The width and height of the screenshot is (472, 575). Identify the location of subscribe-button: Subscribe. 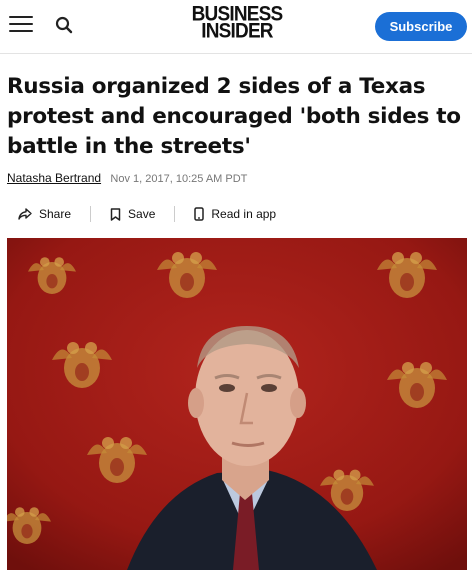
(421, 26).